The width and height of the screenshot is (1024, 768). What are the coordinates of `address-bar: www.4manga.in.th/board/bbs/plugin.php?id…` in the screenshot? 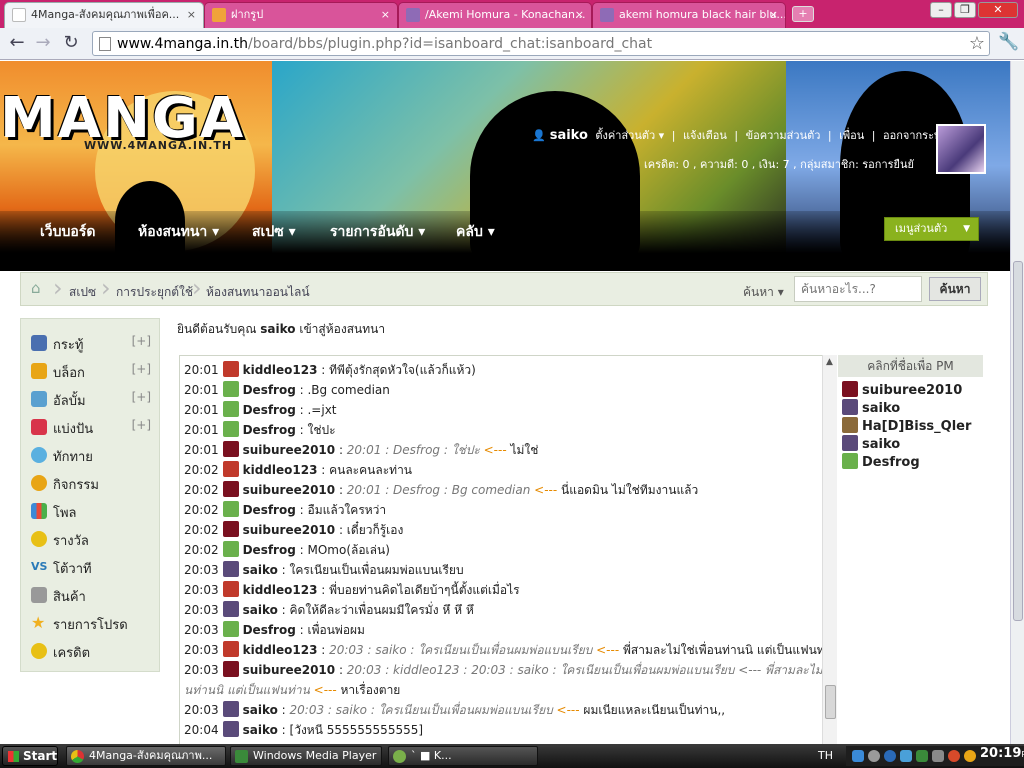 It's located at (541, 43).